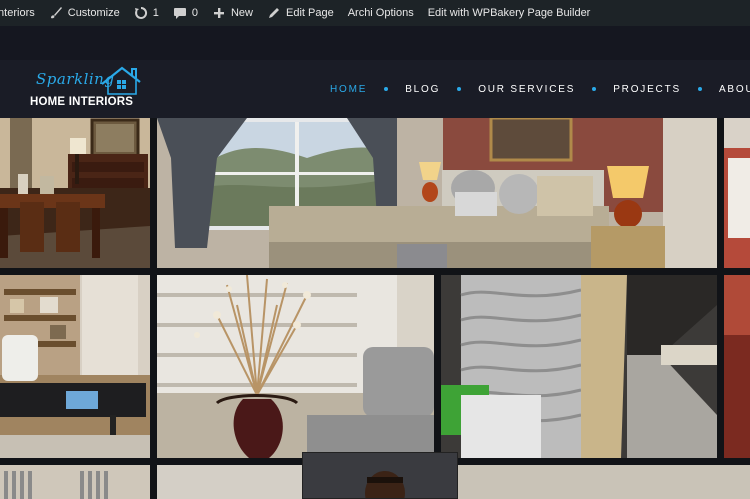  Describe the element at coordinates (180, 13) in the screenshot. I see `comment-icon` at that location.